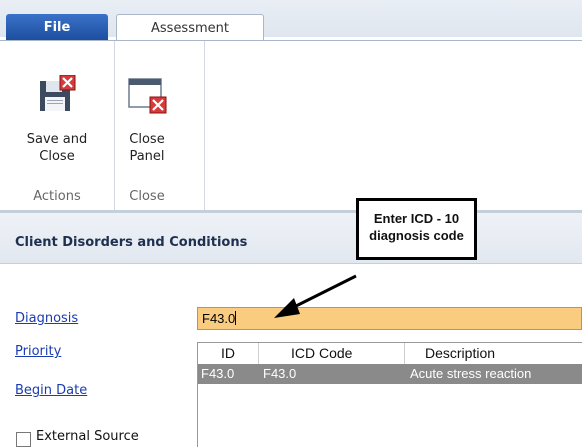  I want to click on group-label-close: Close, so click(147, 196).